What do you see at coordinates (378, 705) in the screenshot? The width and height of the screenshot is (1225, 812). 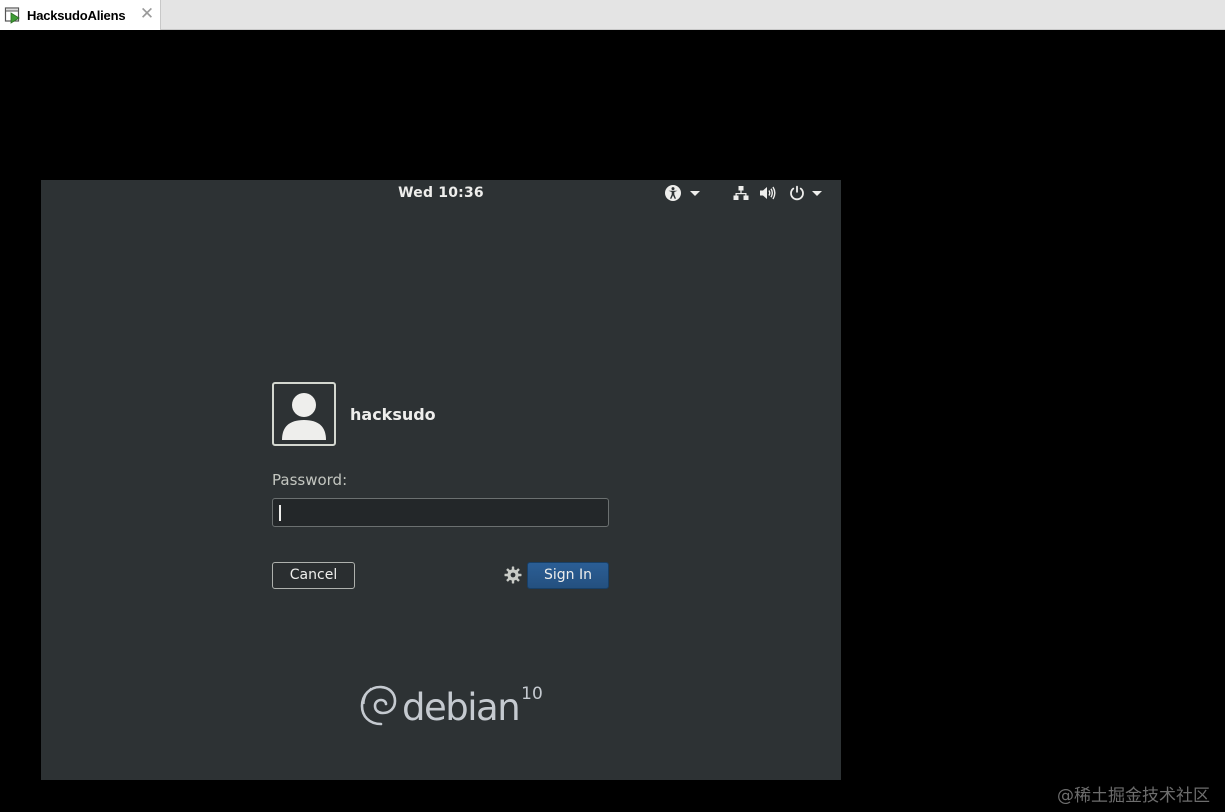 I see `debian-swirl-icon` at bounding box center [378, 705].